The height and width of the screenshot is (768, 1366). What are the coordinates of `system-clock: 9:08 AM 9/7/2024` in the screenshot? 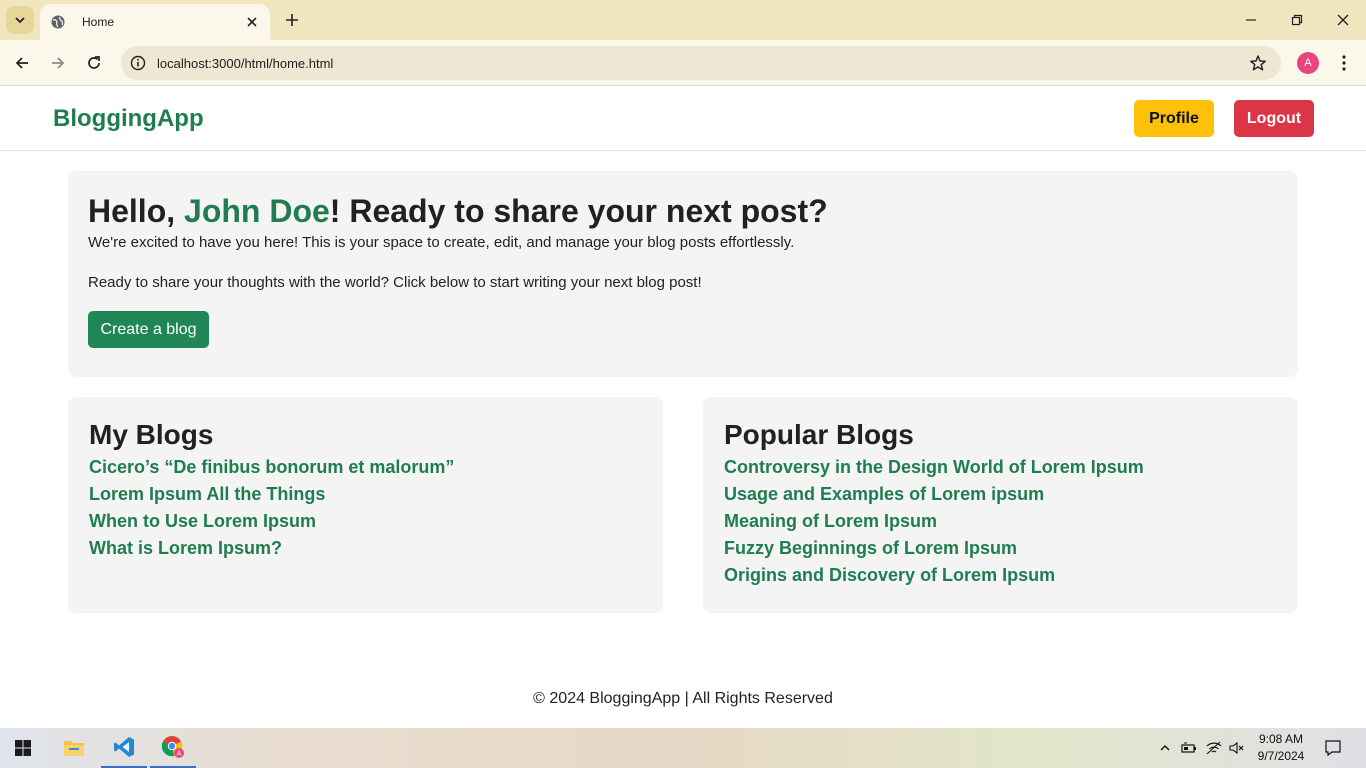 It's located at (1281, 748).